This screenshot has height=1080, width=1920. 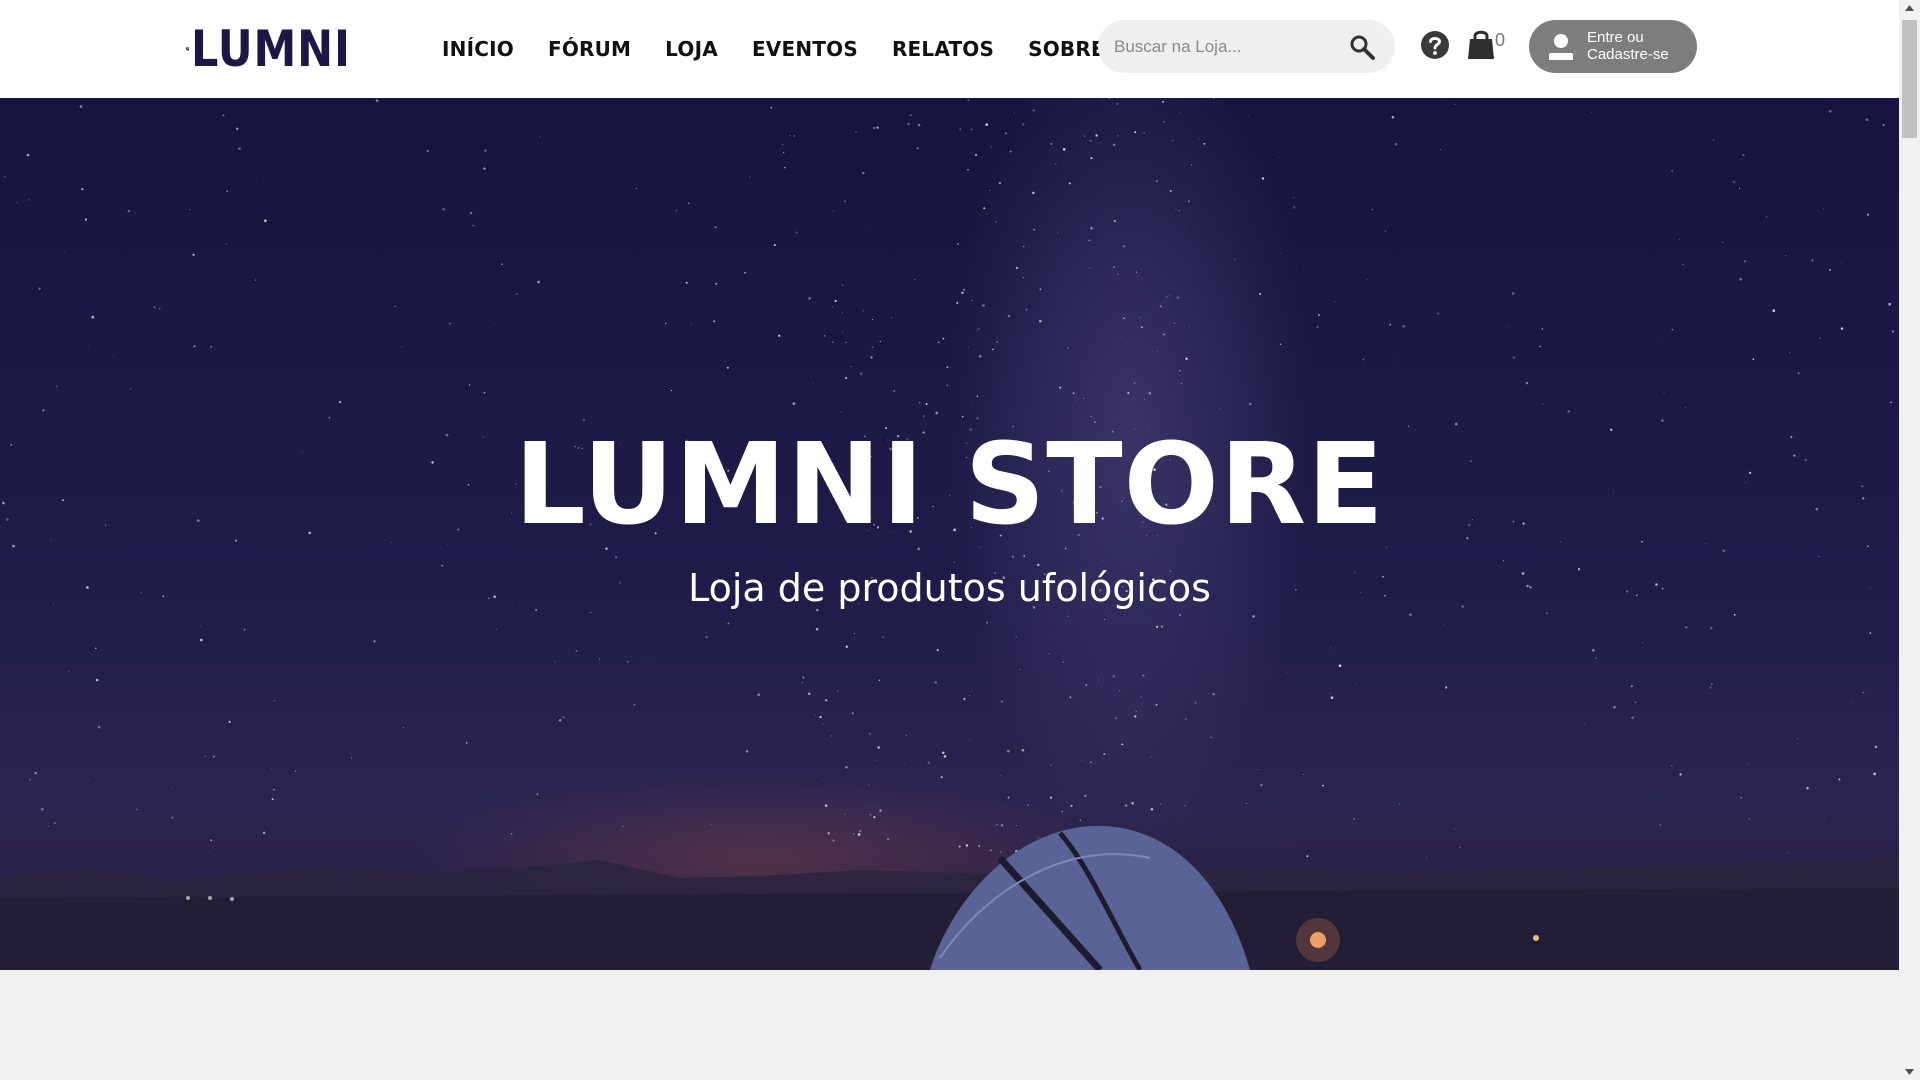 I want to click on logo-text: LUMNI, so click(x=271, y=49).